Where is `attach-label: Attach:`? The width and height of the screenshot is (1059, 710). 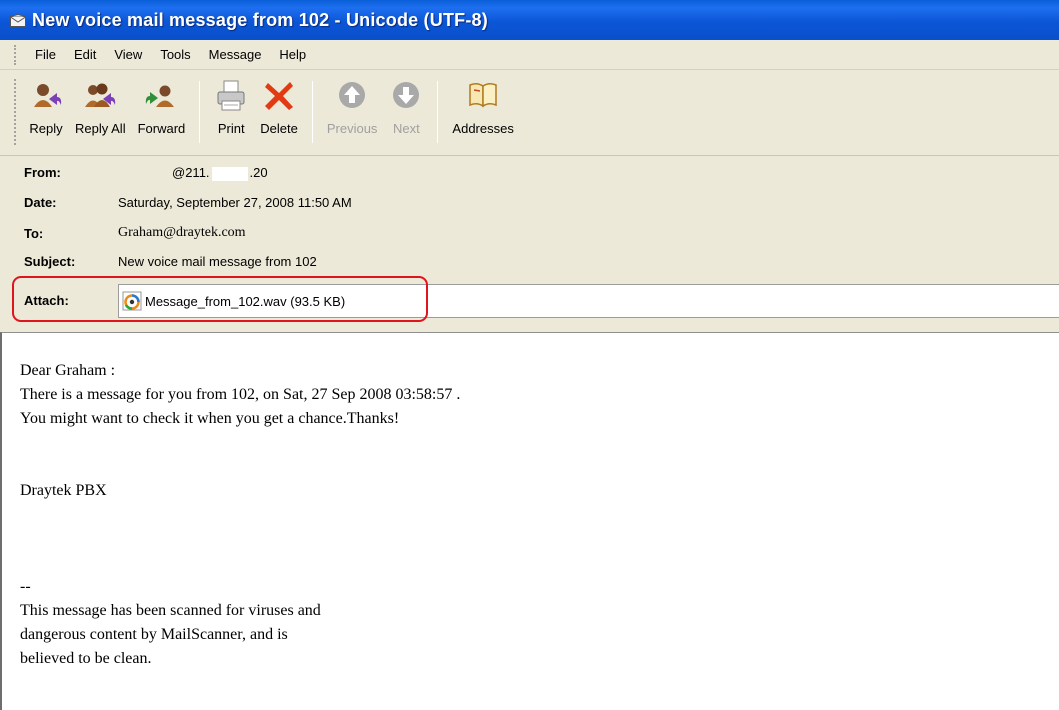
attach-label: Attach: is located at coordinates (46, 300).